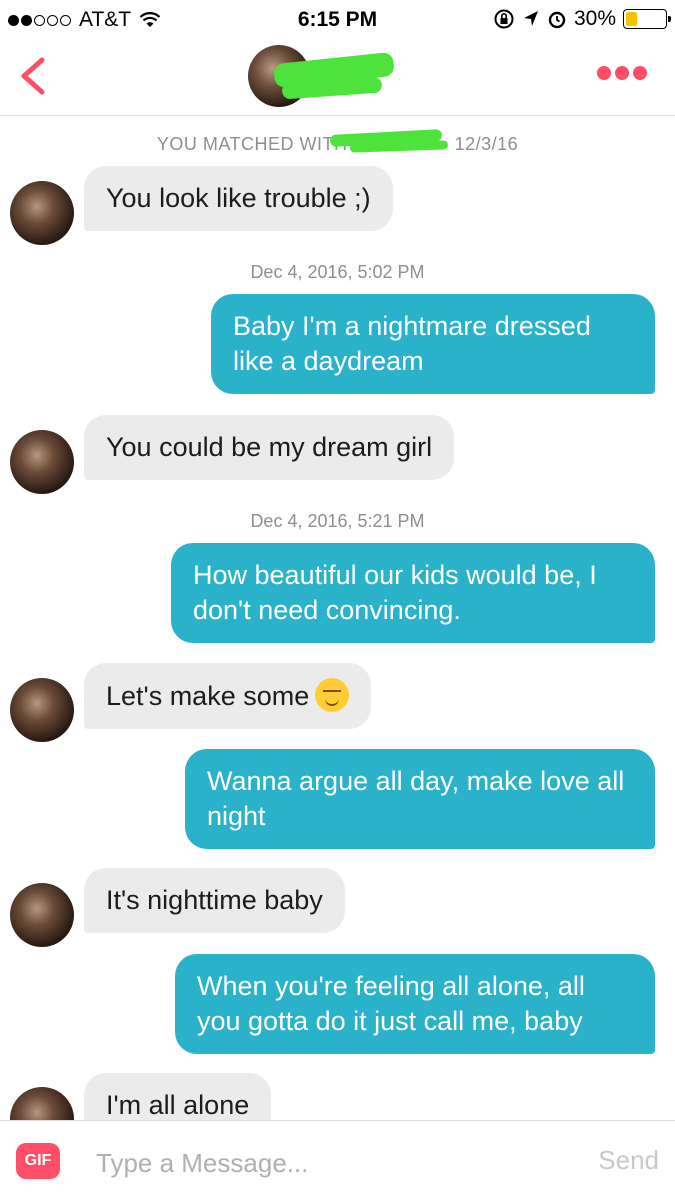 This screenshot has height=1200, width=675. I want to click on battery-icon, so click(647, 19).